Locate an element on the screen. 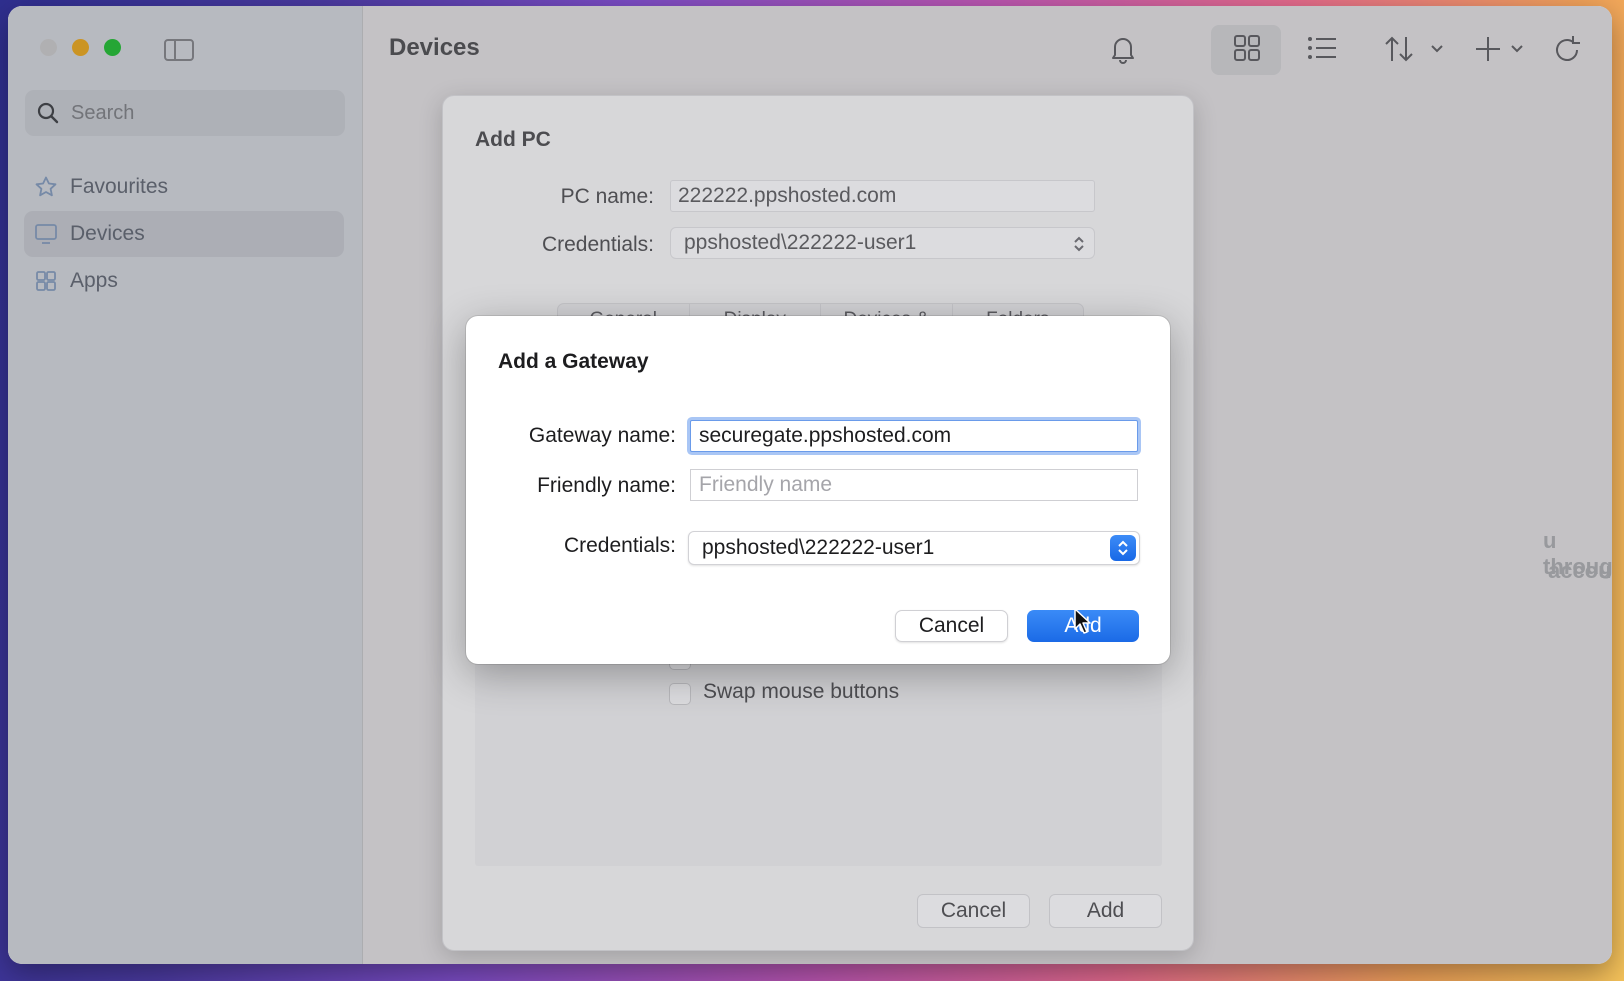 Image resolution: width=1624 pixels, height=981 pixels. pc-name-label: PC name: is located at coordinates (607, 196).